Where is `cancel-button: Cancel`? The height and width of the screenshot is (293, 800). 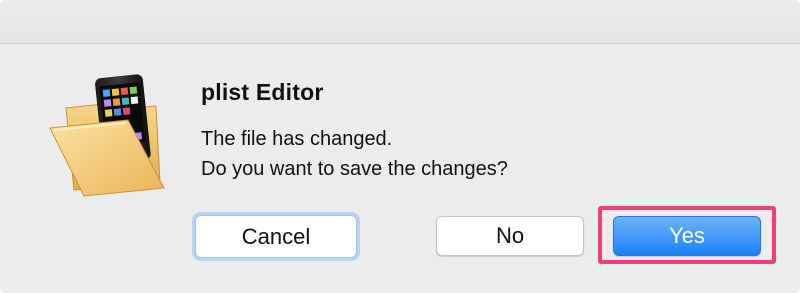 cancel-button: Cancel is located at coordinates (276, 236).